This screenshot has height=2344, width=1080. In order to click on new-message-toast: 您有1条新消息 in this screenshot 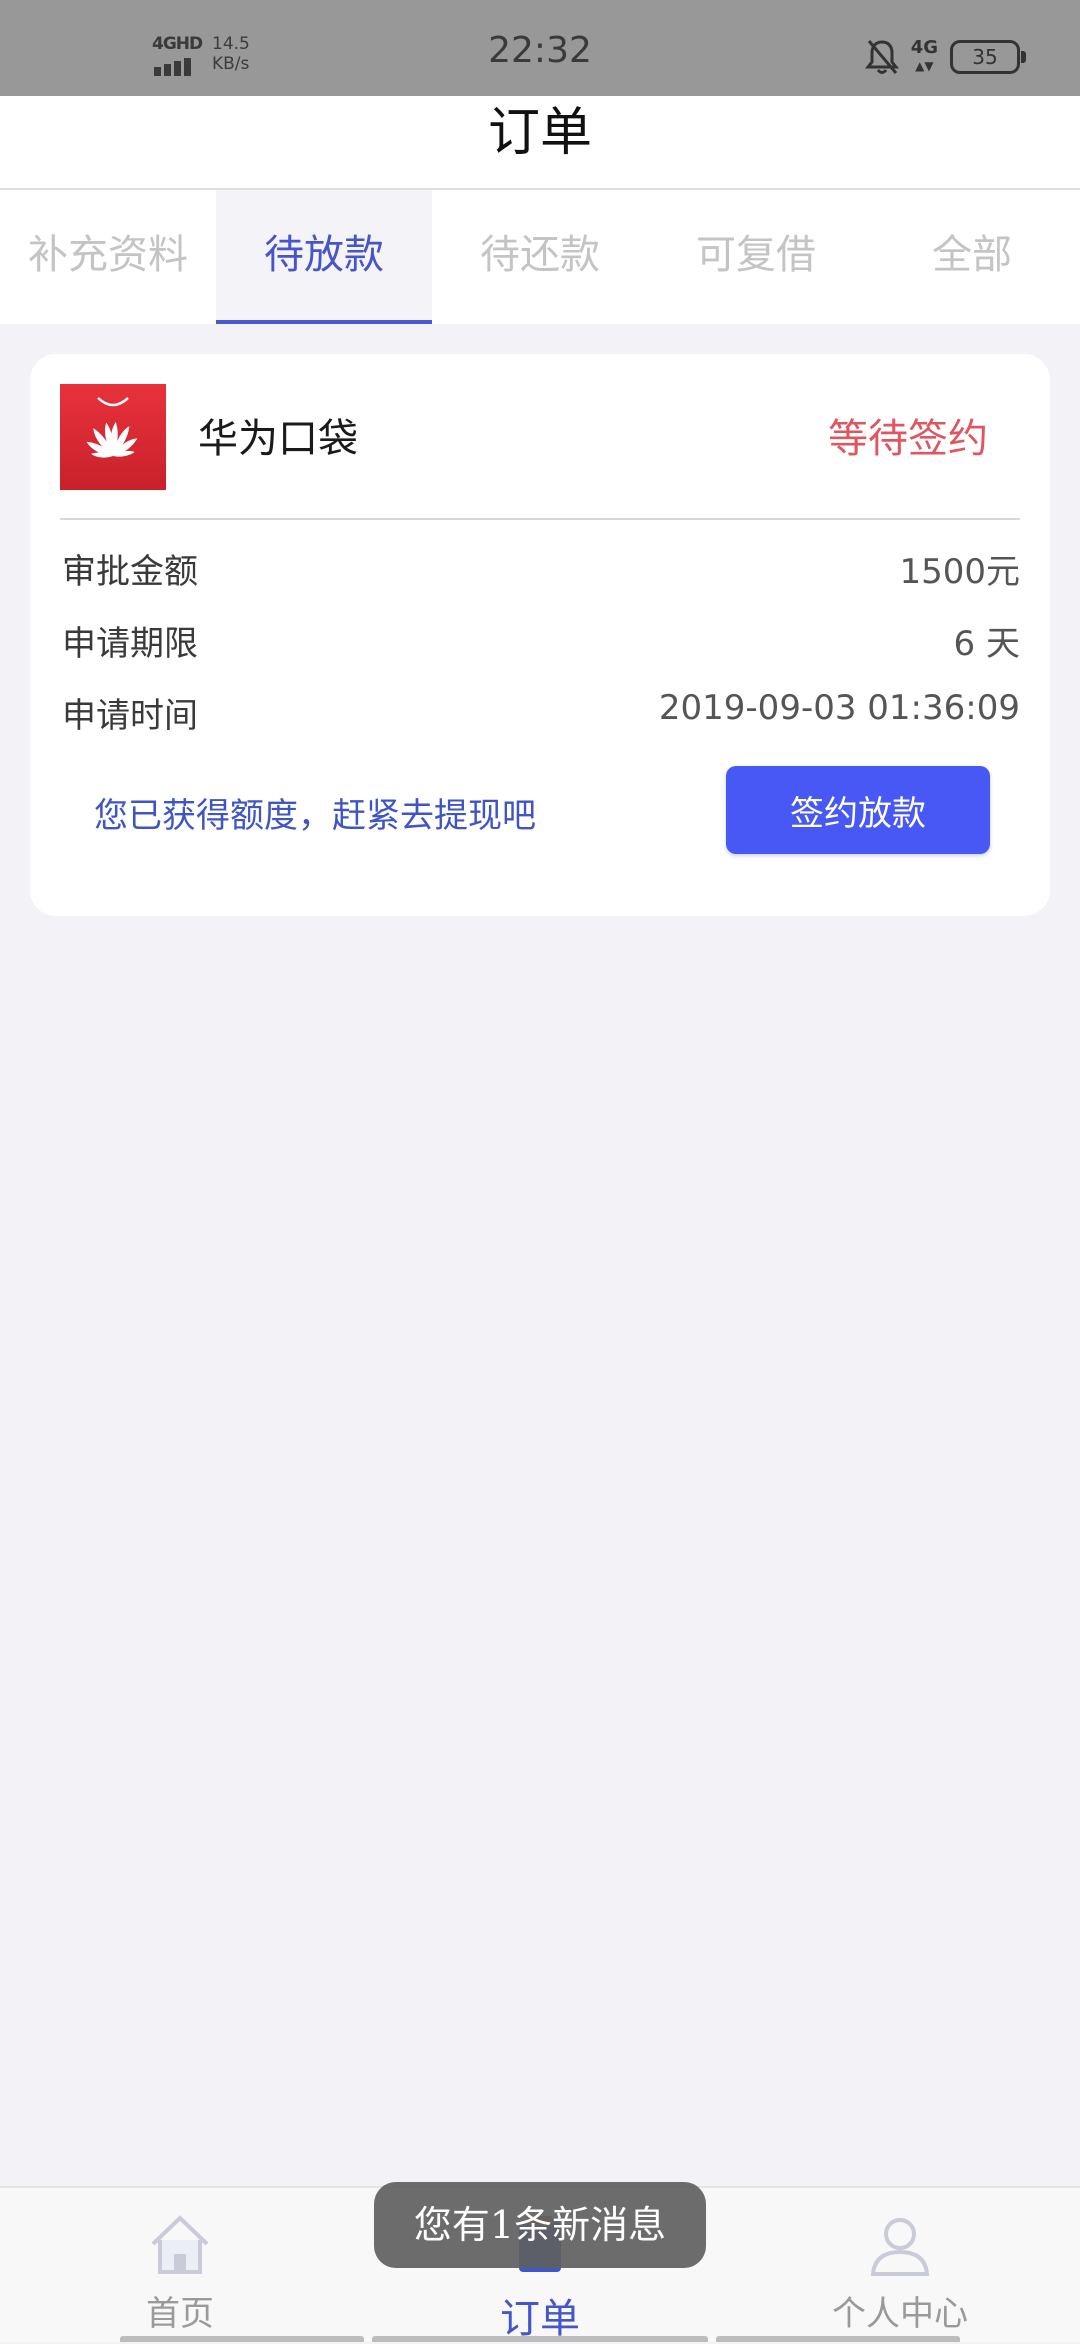, I will do `click(540, 2225)`.